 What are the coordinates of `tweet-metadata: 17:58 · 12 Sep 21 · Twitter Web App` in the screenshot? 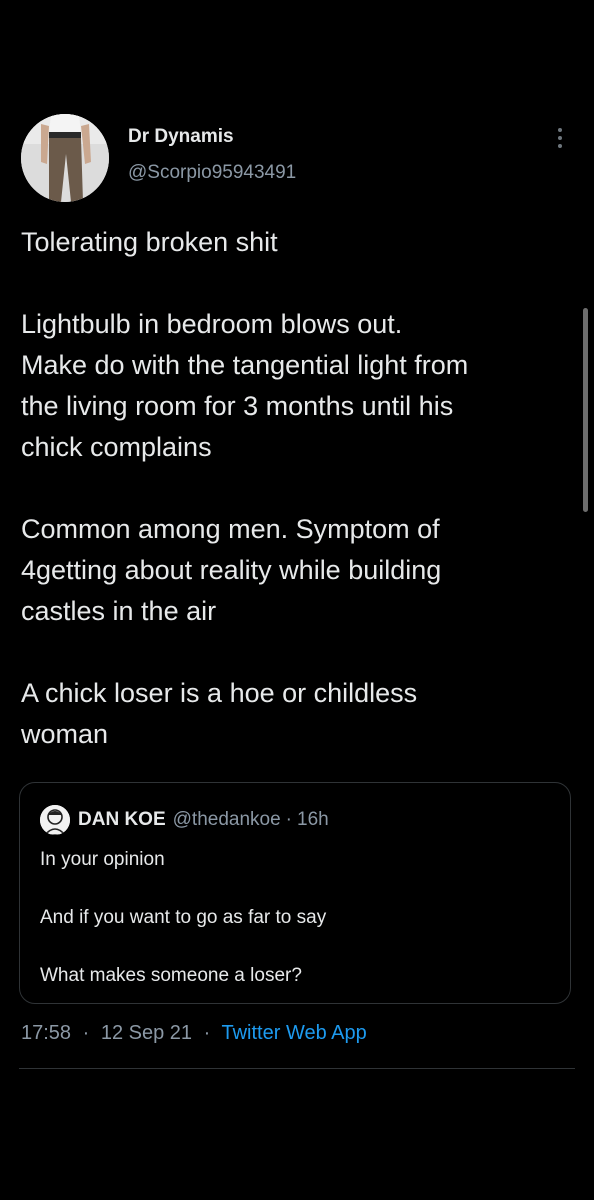 It's located at (194, 1033).